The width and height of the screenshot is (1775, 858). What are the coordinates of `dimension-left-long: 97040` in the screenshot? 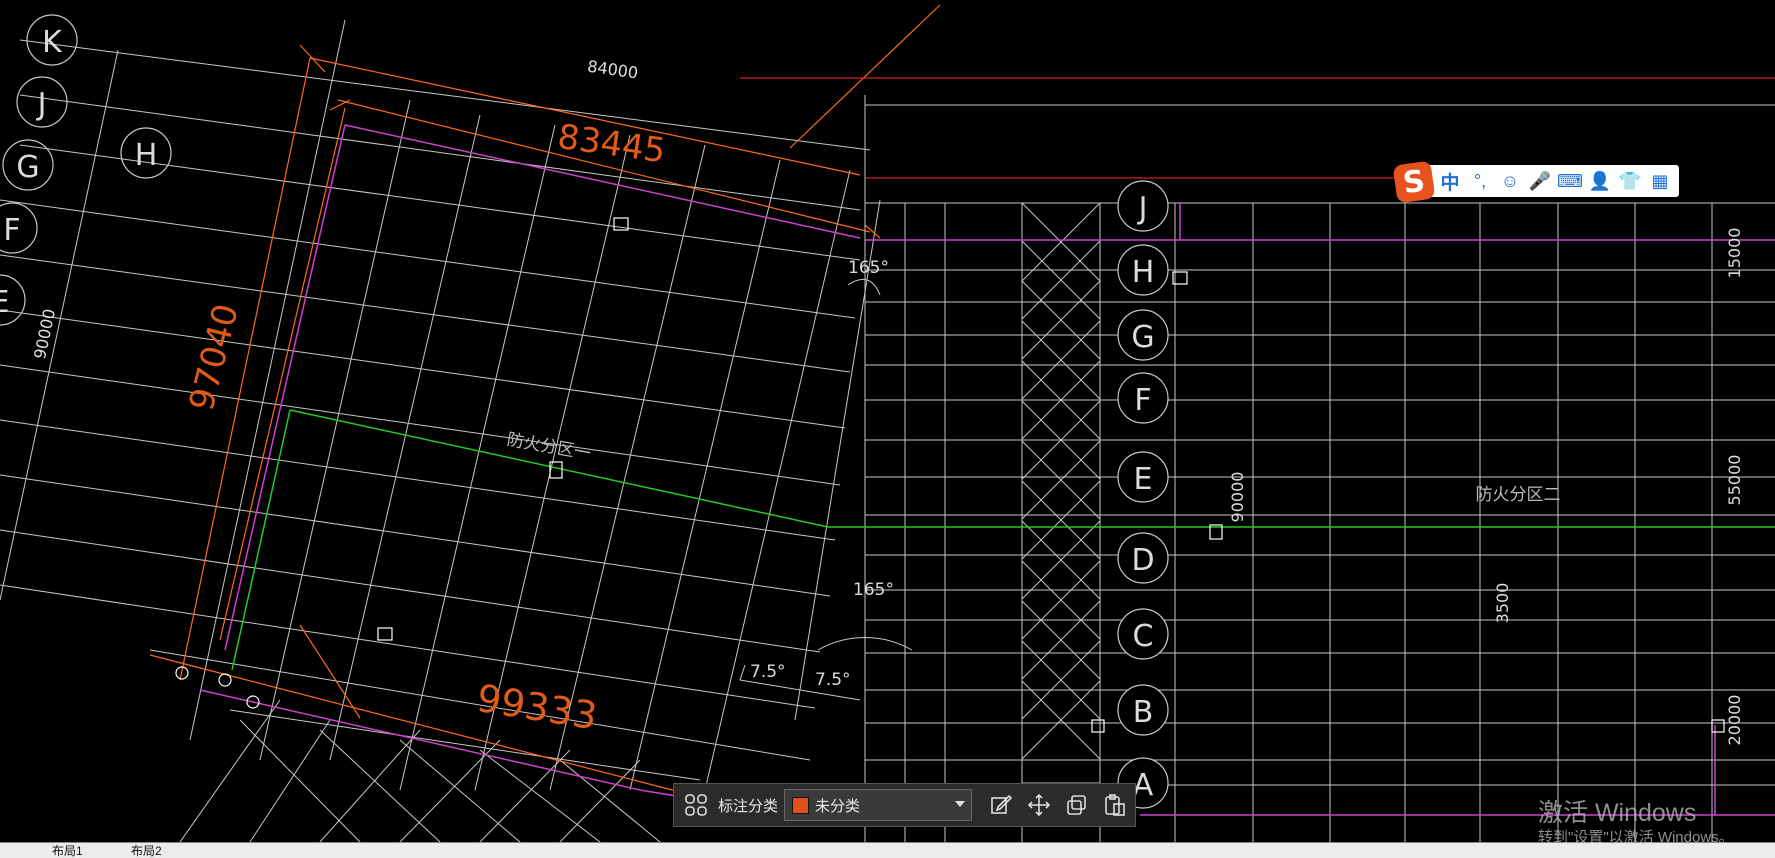 It's located at (214, 357).